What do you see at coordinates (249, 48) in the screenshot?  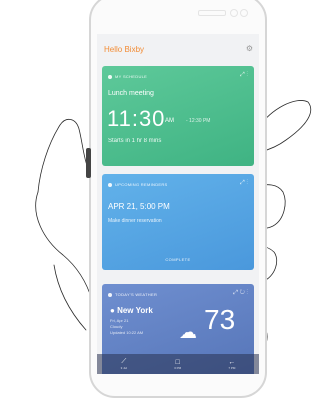 I see `gear-icon: ⚙` at bounding box center [249, 48].